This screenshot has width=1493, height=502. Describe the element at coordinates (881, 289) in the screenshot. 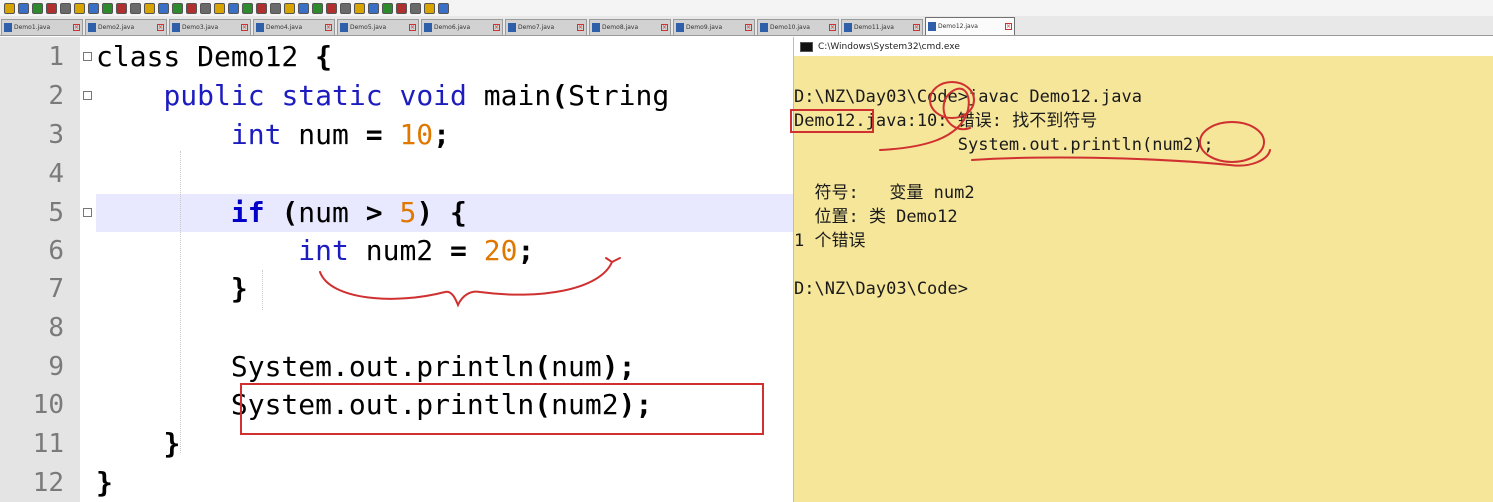

I see `cmd-output-line: D:\NZ\Day03\Code>` at that location.